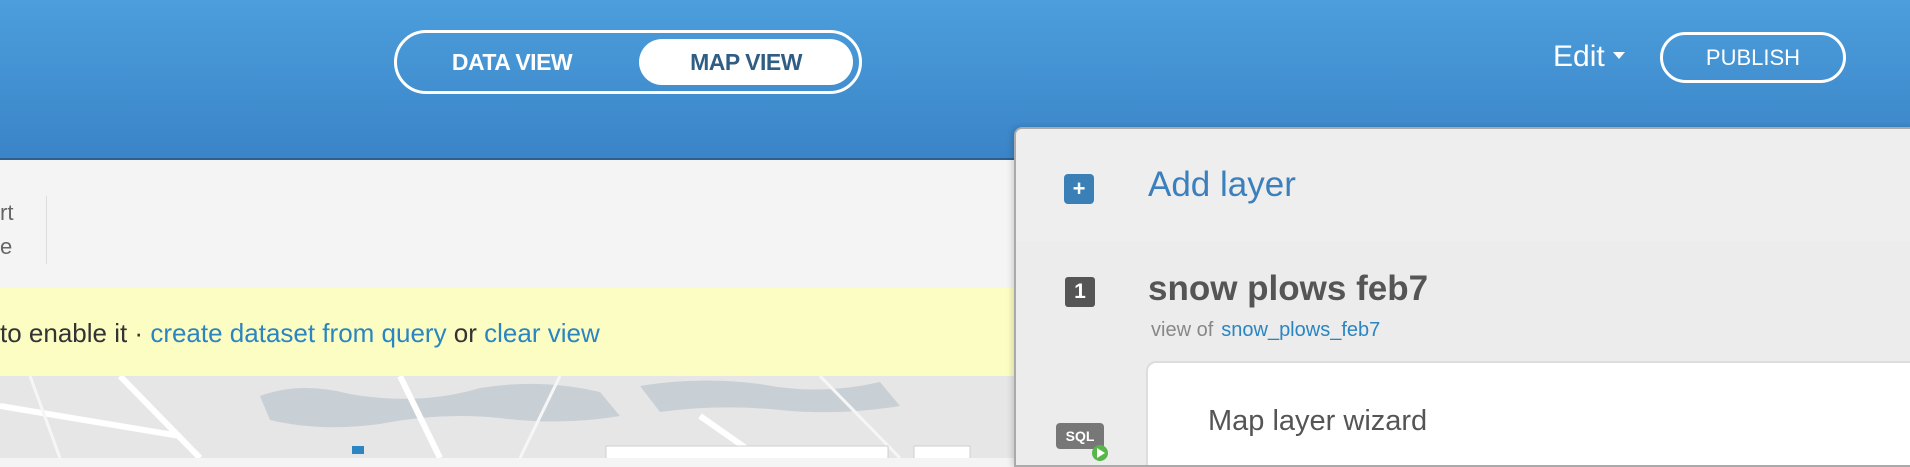  I want to click on map-layer-wizard-card: Map layer wizard, so click(1528, 413).